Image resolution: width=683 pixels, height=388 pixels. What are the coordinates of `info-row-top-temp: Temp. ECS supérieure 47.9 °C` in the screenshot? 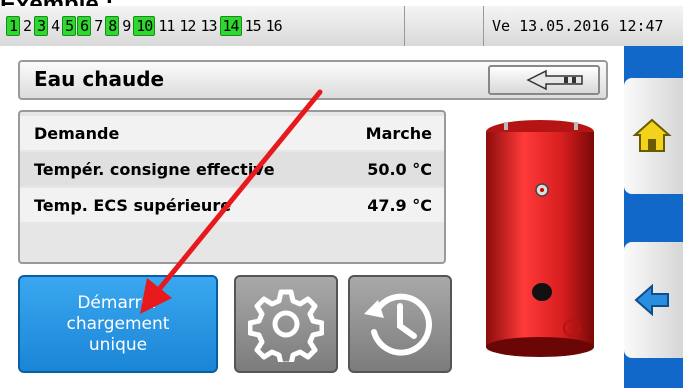 It's located at (232, 205).